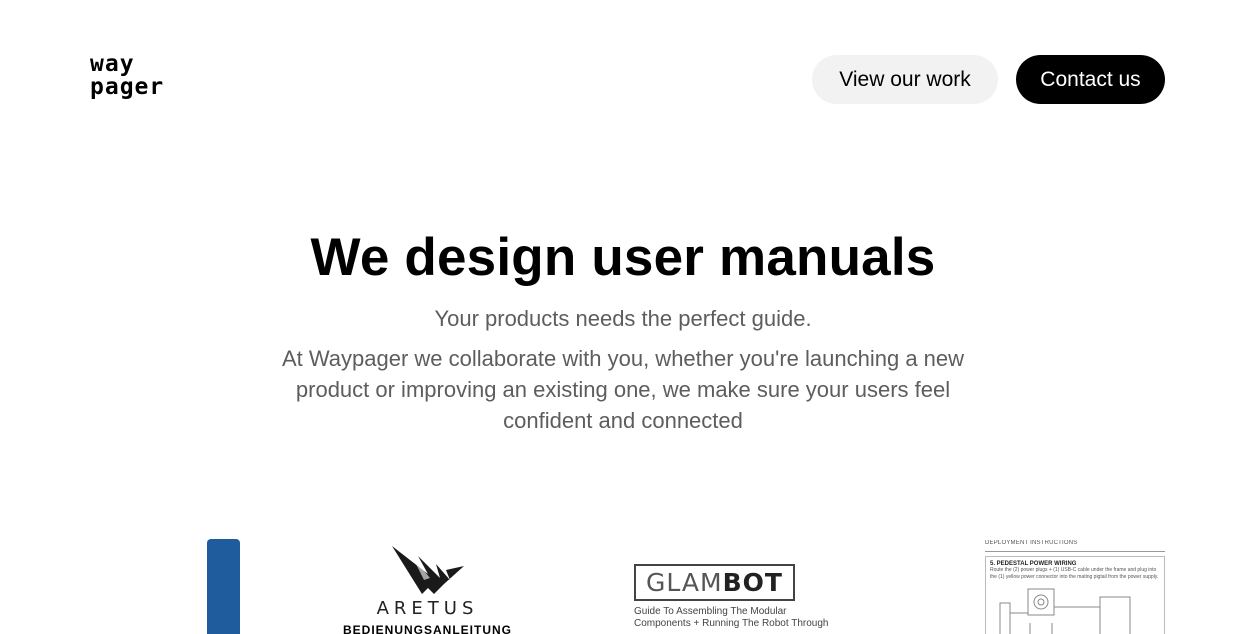 The height and width of the screenshot is (634, 1246). What do you see at coordinates (1031, 543) in the screenshot?
I see `deployment-header: DEPLOYMENT INSTRUCTIONS` at bounding box center [1031, 543].